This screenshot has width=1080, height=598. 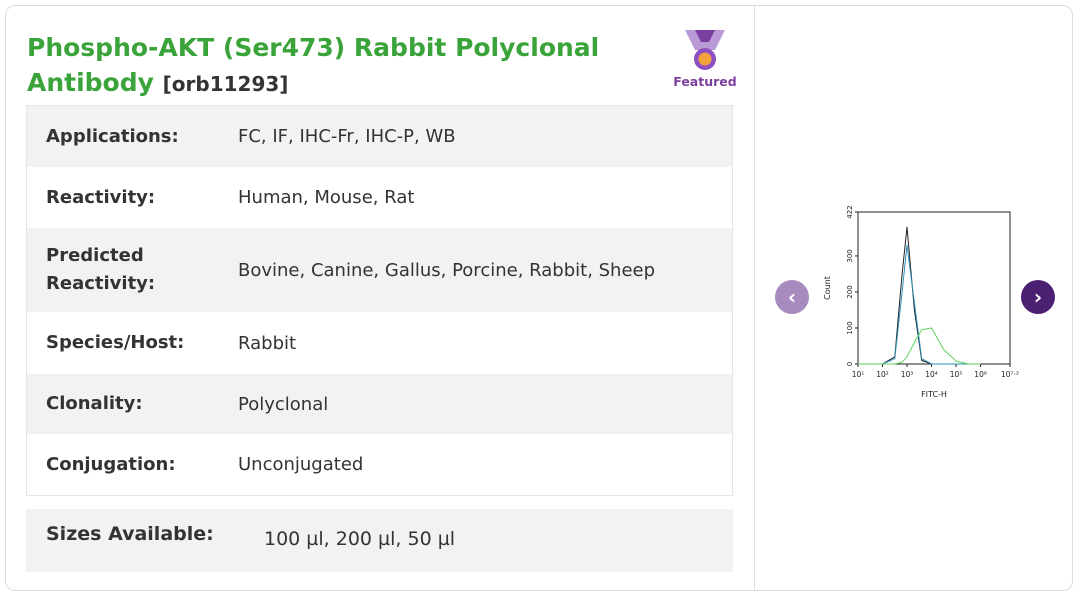 What do you see at coordinates (379, 343) in the screenshot?
I see `spec-row-species-host: Species/Host: Rabbit` at bounding box center [379, 343].